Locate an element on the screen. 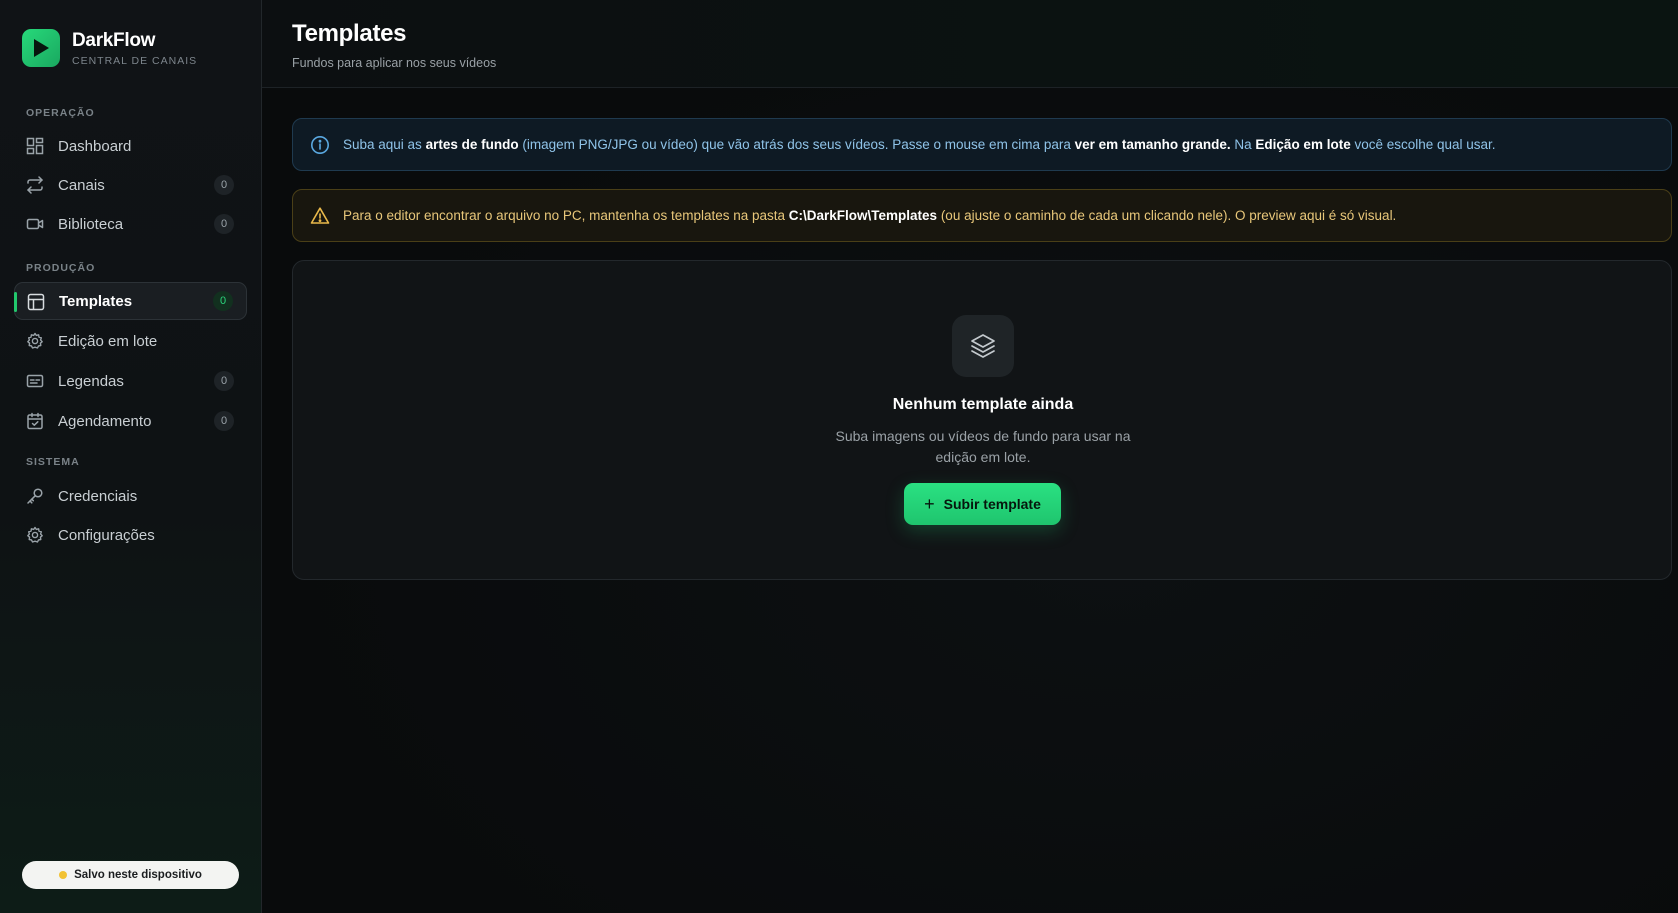  sidebar-item-label: Biblioteca is located at coordinates (91, 224).